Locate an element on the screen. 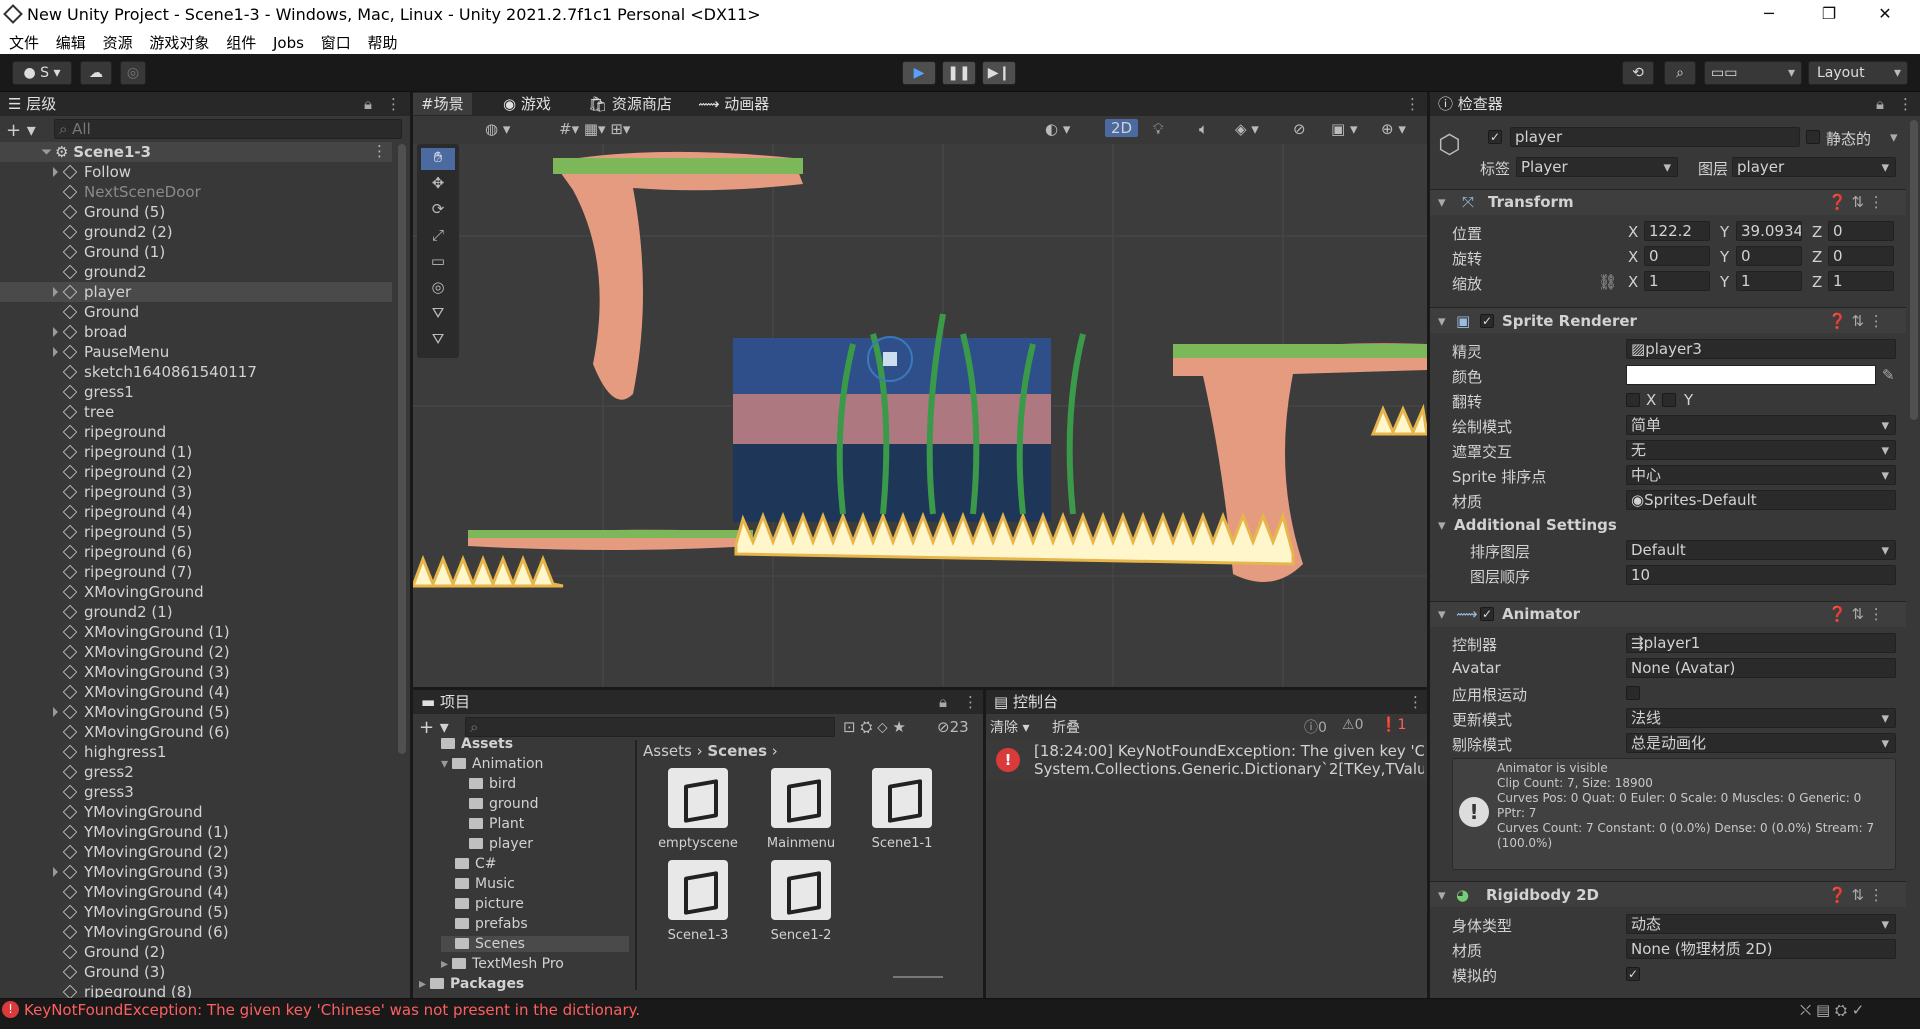 Image resolution: width=1920 pixels, height=1029 pixels. hierarchy-item: YMovingGround (1) is located at coordinates (196, 832).